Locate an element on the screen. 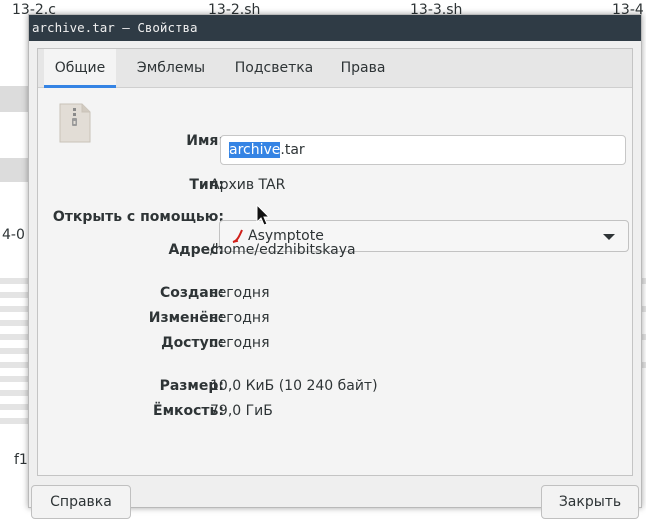  capacity-value: 79,0 ГиБ is located at coordinates (241, 411).